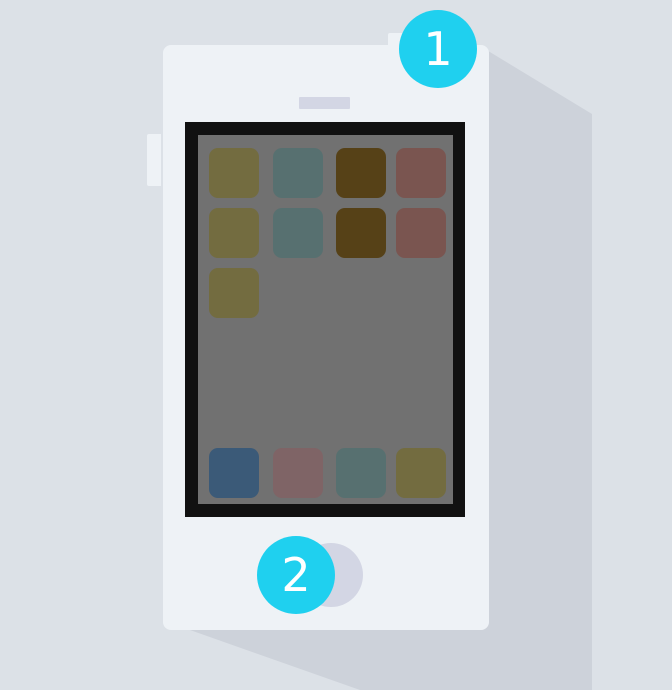 This screenshot has height=690, width=672. Describe the element at coordinates (421, 473) in the screenshot. I see `dock-icon-olive` at that location.